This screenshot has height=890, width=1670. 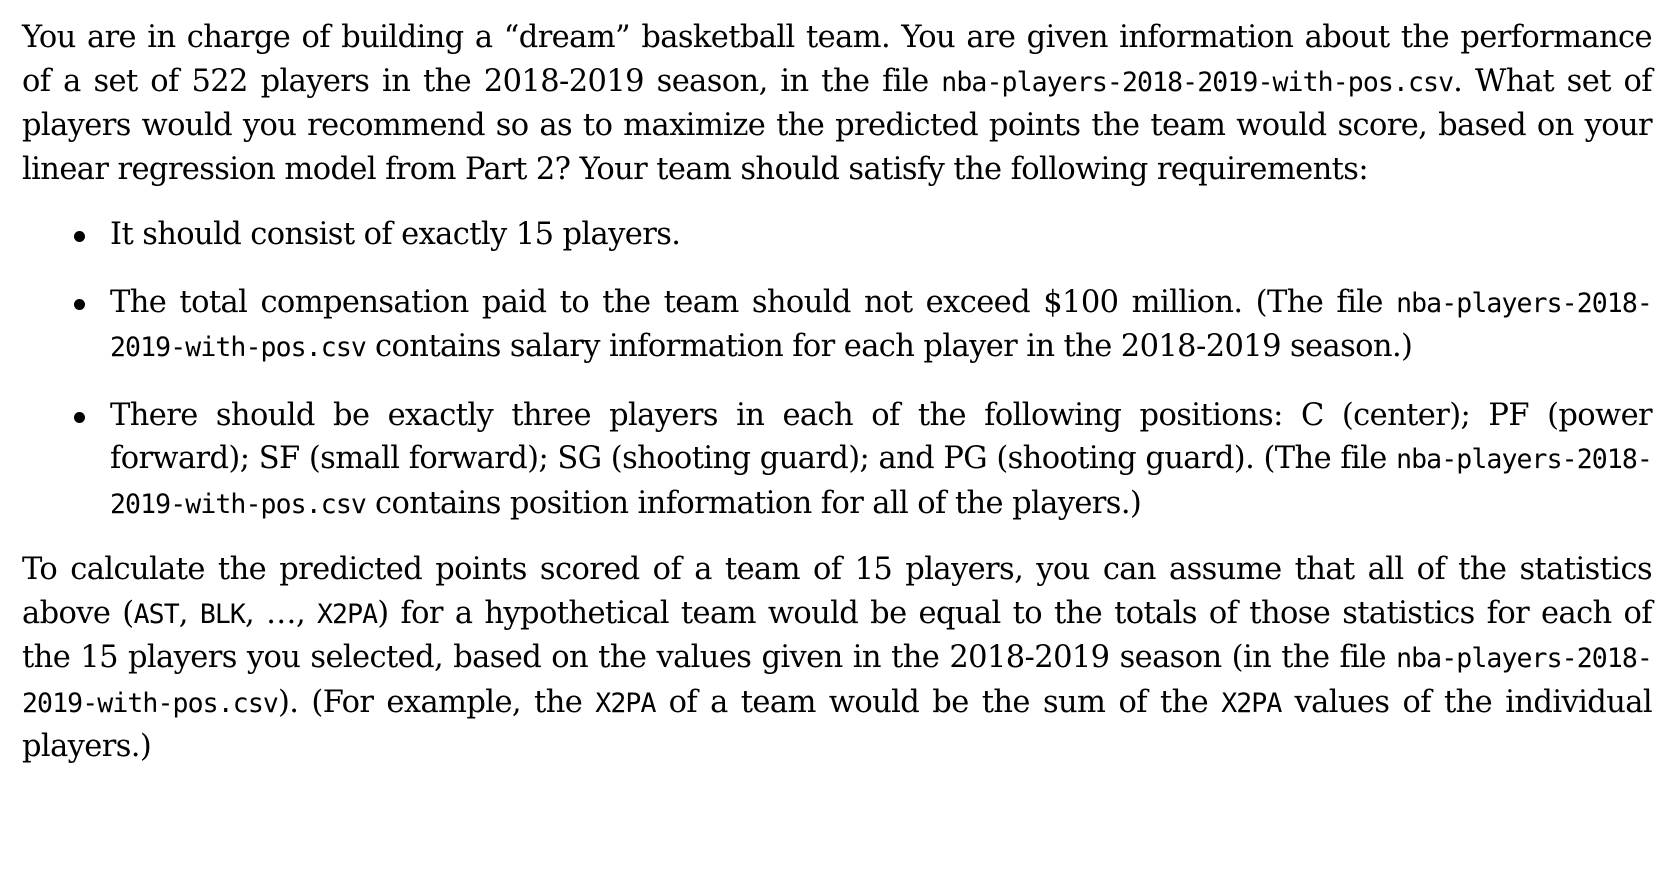 I want to click on requirement-item-team-size: It should consist of exactly 15 players., so click(x=837, y=235).